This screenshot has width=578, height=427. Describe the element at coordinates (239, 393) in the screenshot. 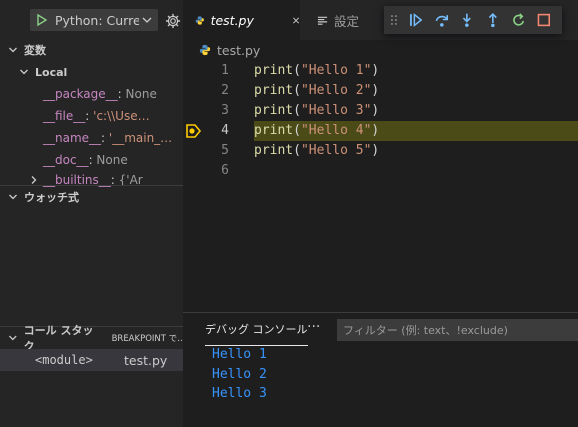

I see `console-output-line: Hello 3` at that location.